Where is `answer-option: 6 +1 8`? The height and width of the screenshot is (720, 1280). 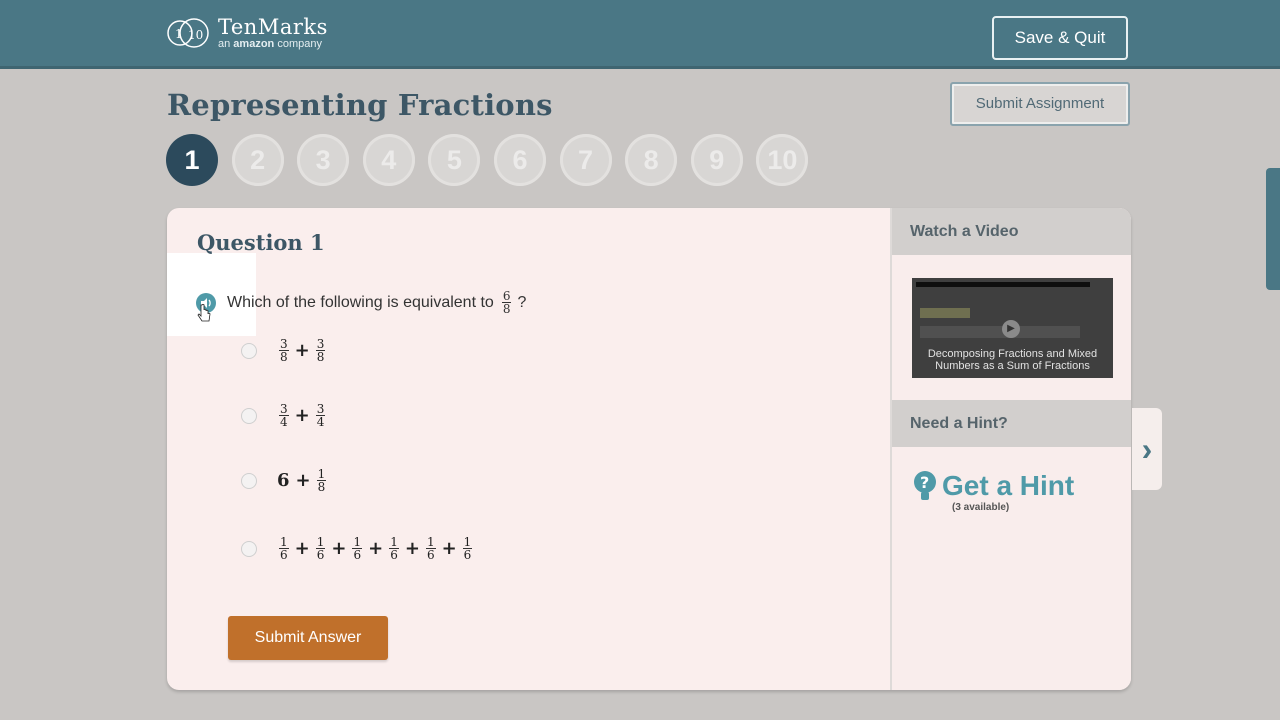
answer-option: 6 +1 8 is located at coordinates (284, 480).